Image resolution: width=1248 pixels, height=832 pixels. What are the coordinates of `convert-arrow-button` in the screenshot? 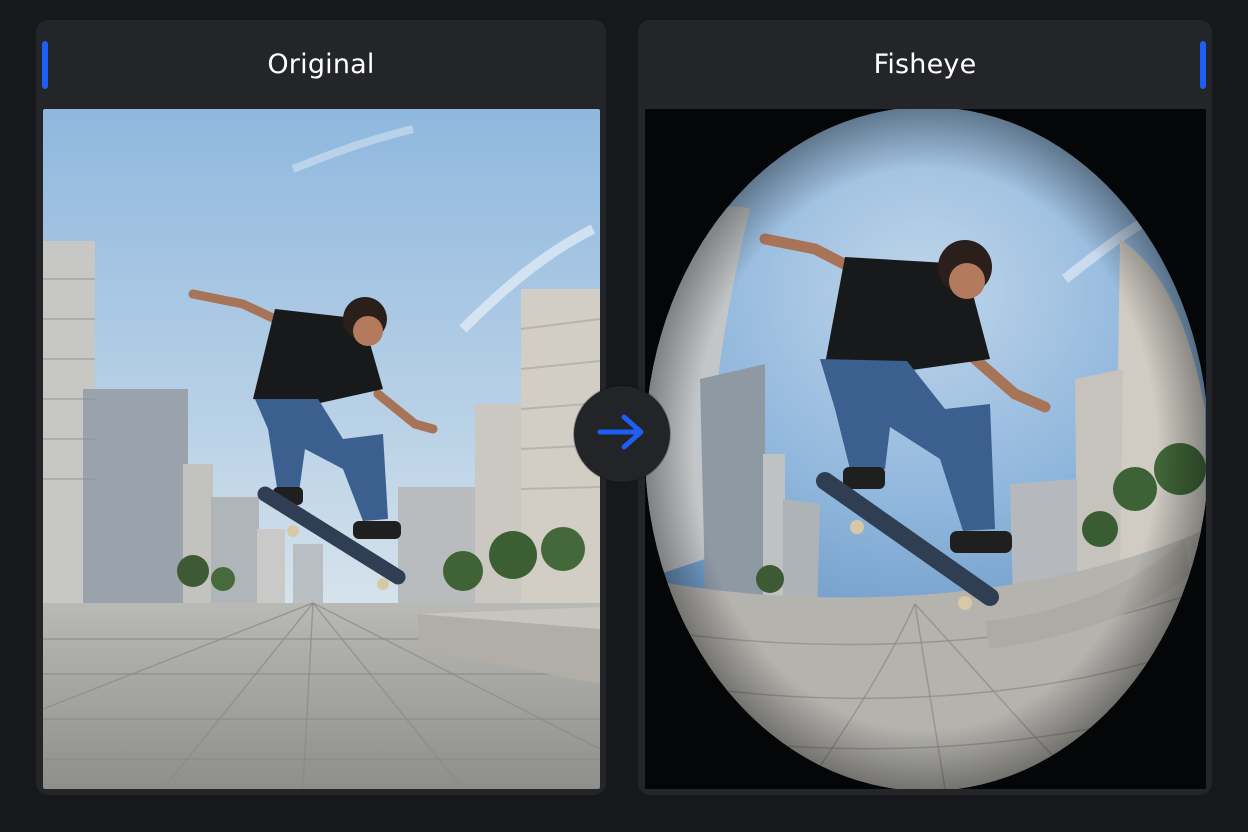 It's located at (622, 434).